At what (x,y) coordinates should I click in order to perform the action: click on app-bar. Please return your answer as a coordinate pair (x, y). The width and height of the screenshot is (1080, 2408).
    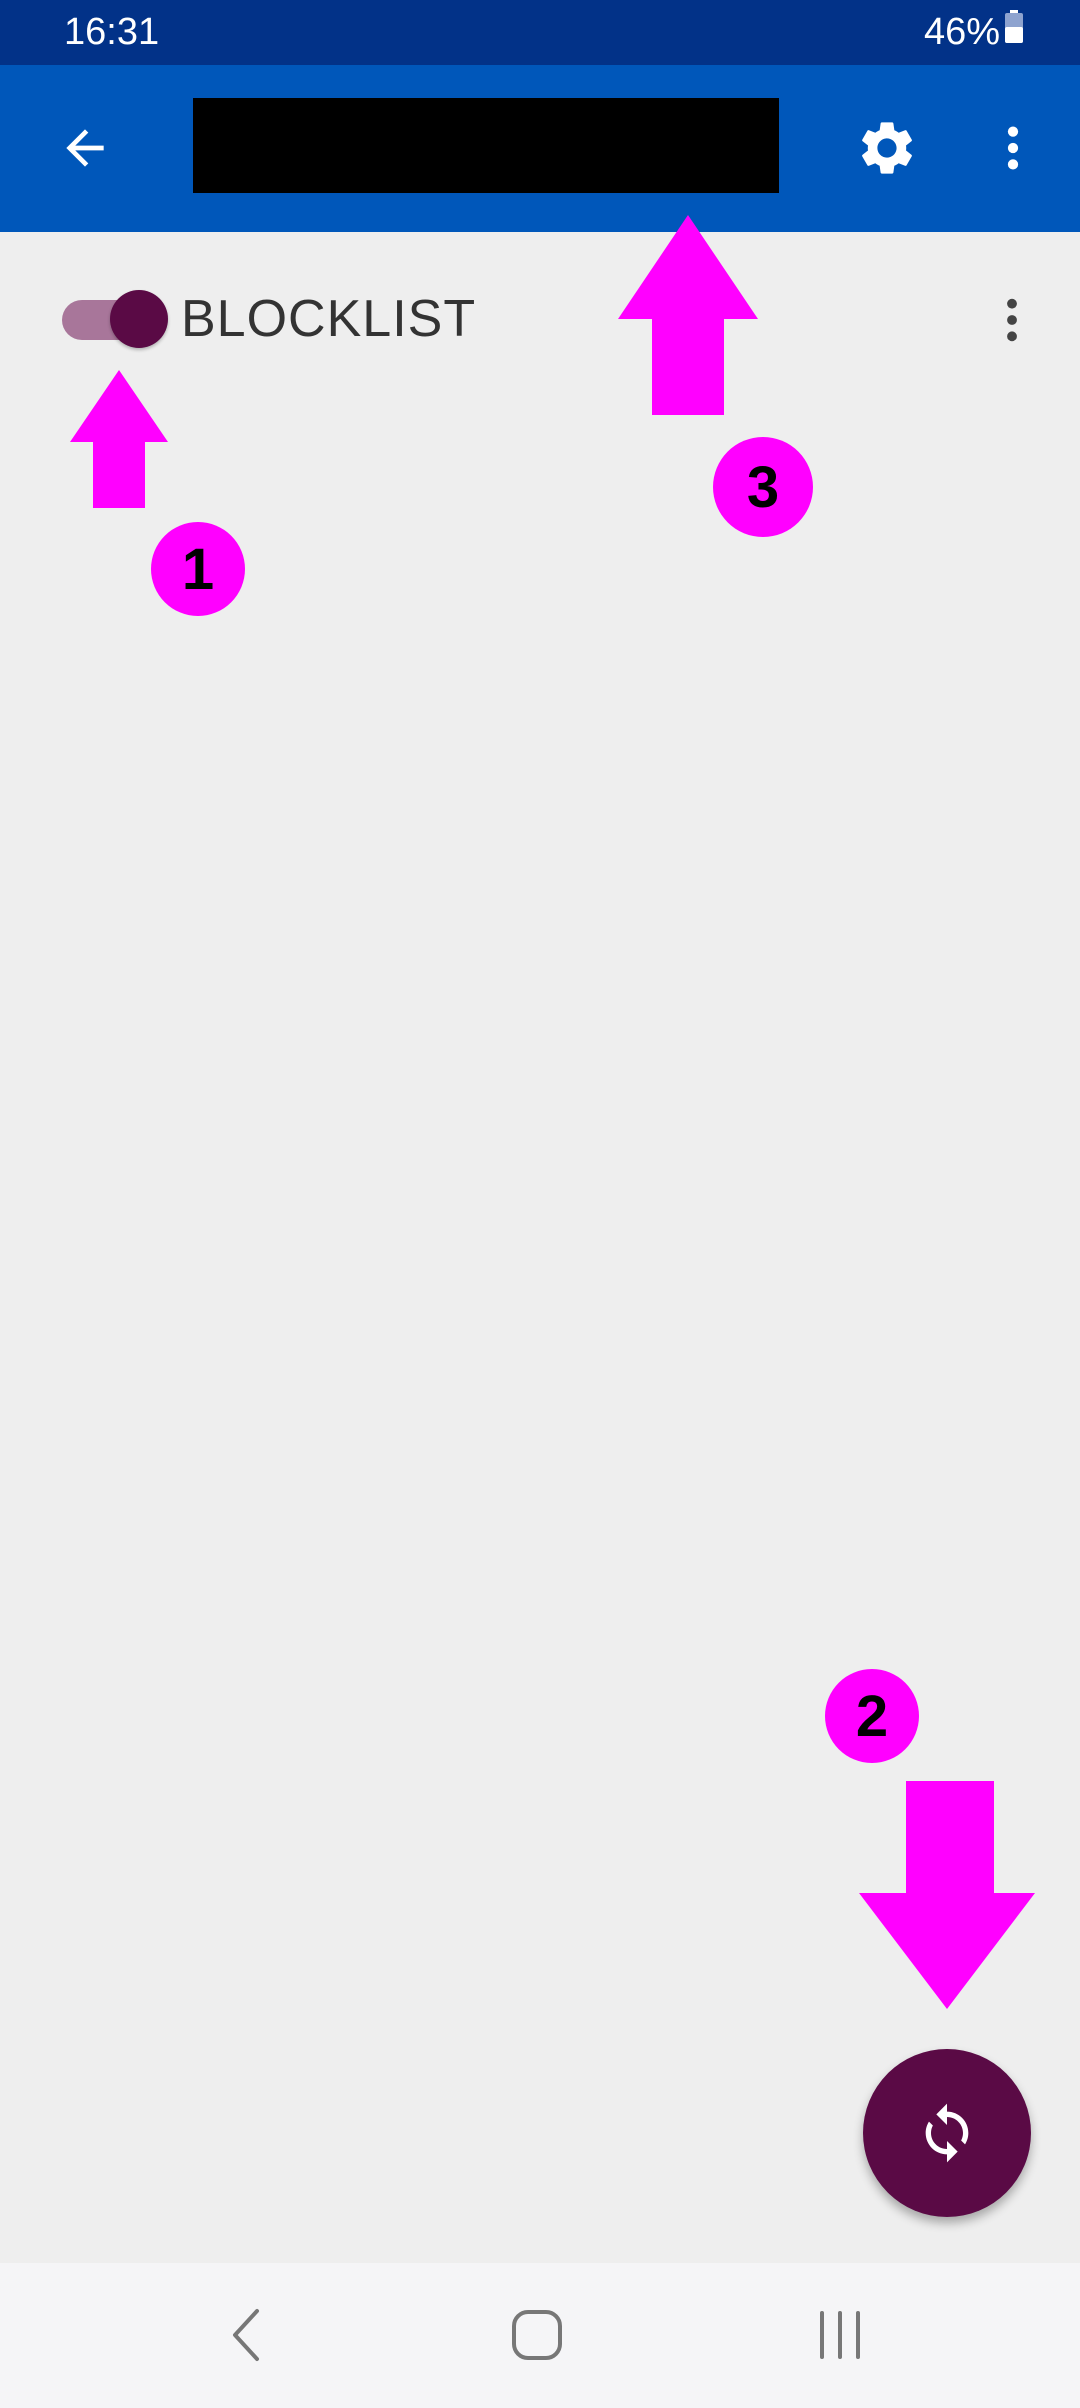
    Looking at the image, I should click on (540, 148).